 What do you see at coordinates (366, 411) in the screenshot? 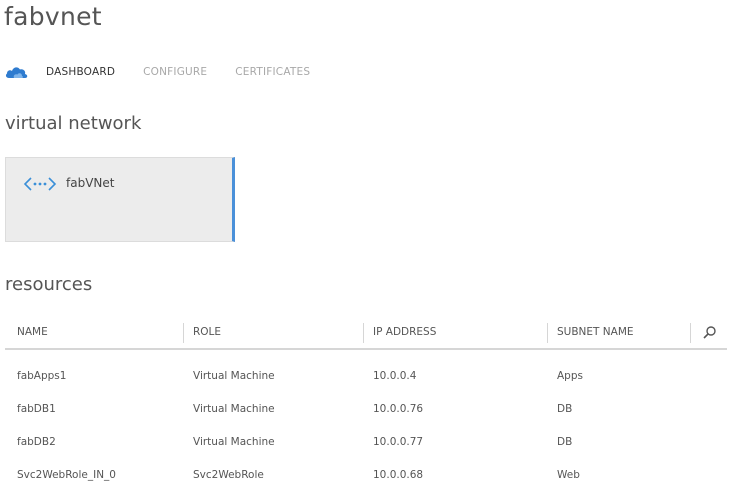
I see `table-row: fabDB1 Virtual Machine 10.0.0.76 DB` at bounding box center [366, 411].